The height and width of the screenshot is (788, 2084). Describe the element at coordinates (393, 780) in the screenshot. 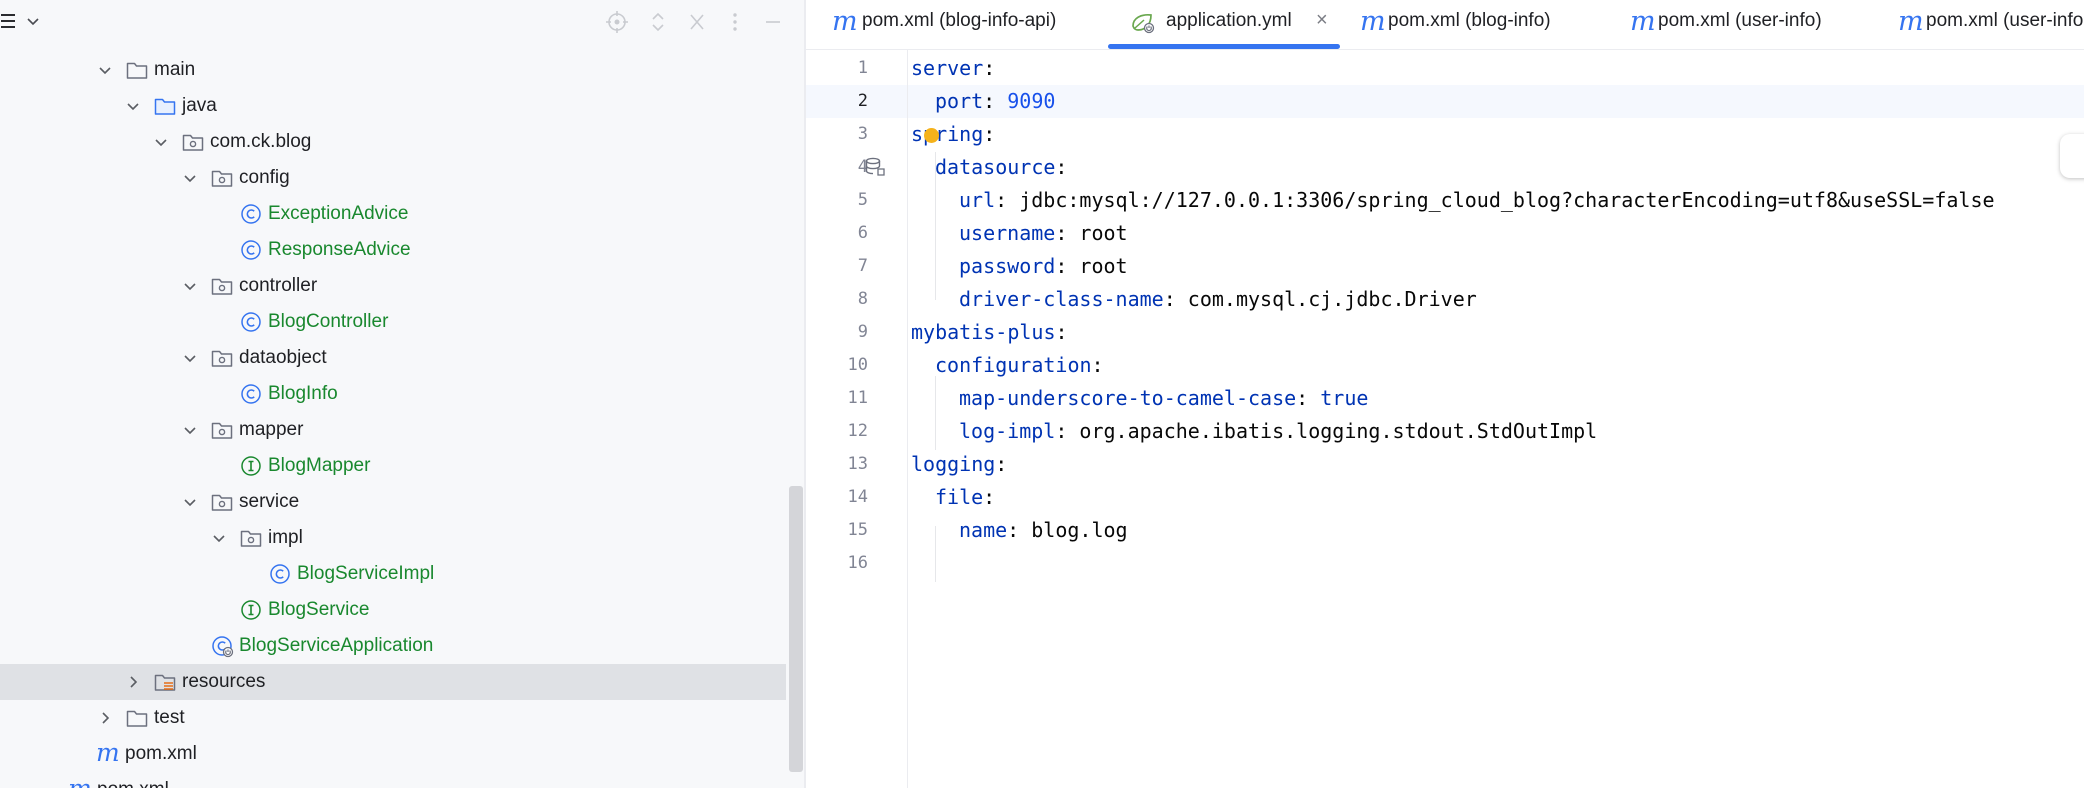

I see `tree-row-pom-xml-root: m pom.xml` at that location.